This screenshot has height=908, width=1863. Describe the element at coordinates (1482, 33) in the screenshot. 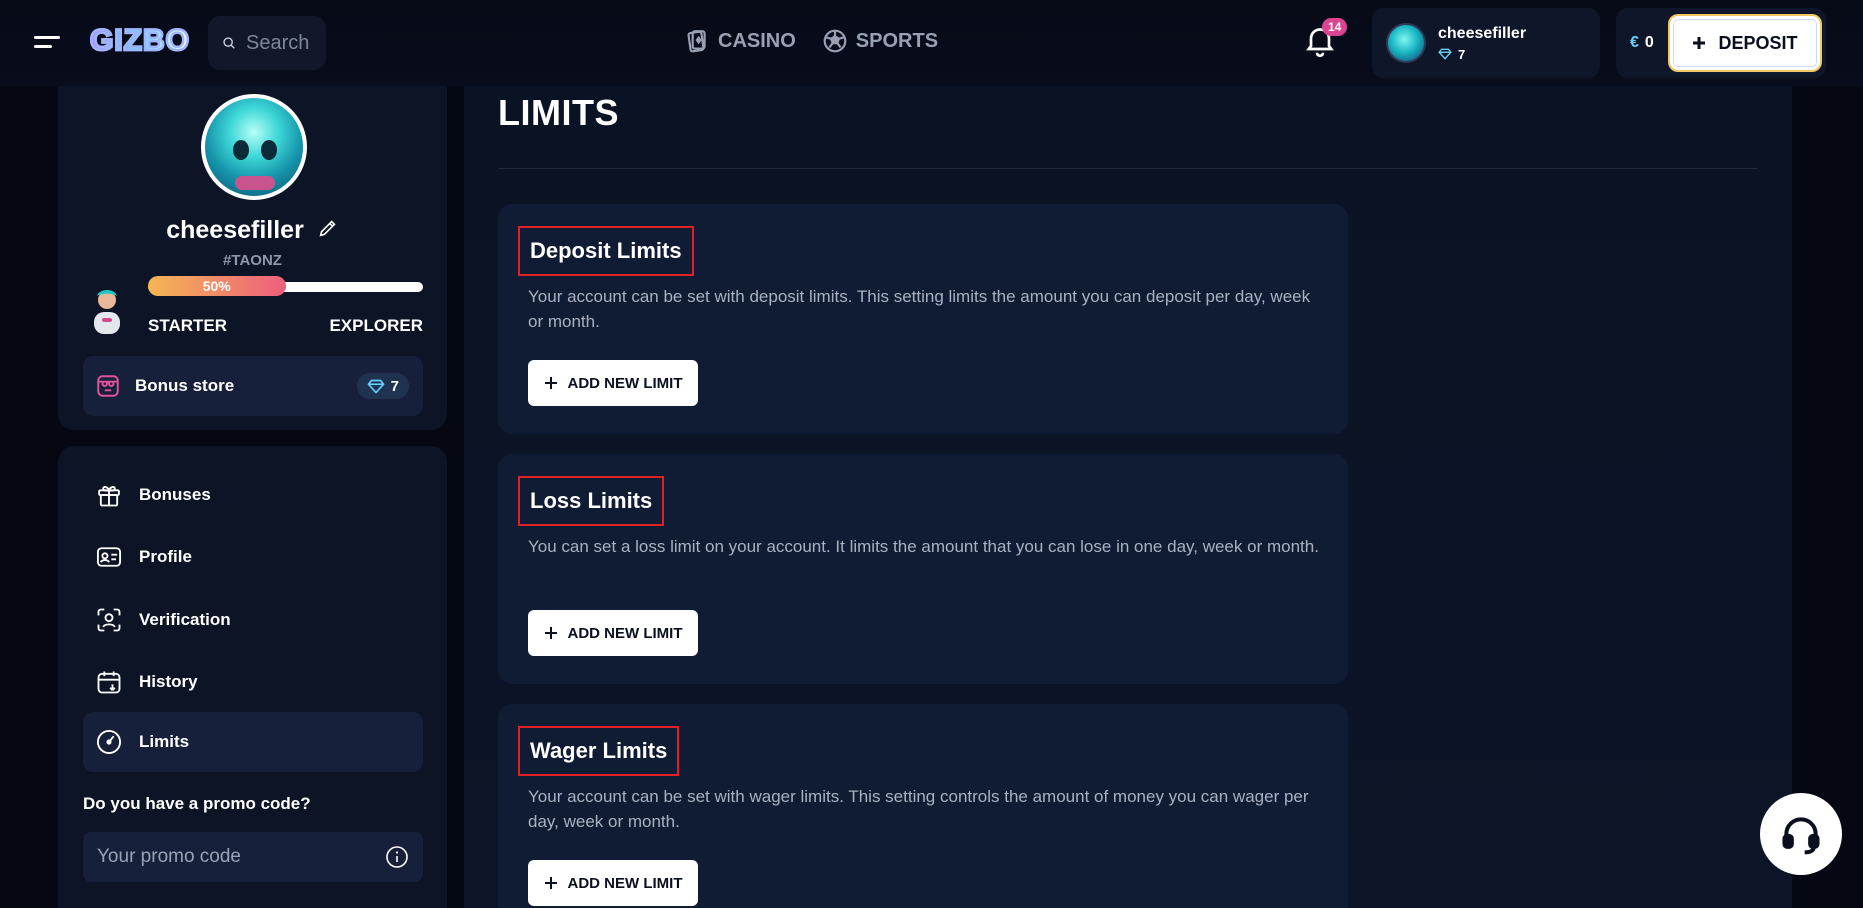

I see `header-username: cheesefiller` at that location.